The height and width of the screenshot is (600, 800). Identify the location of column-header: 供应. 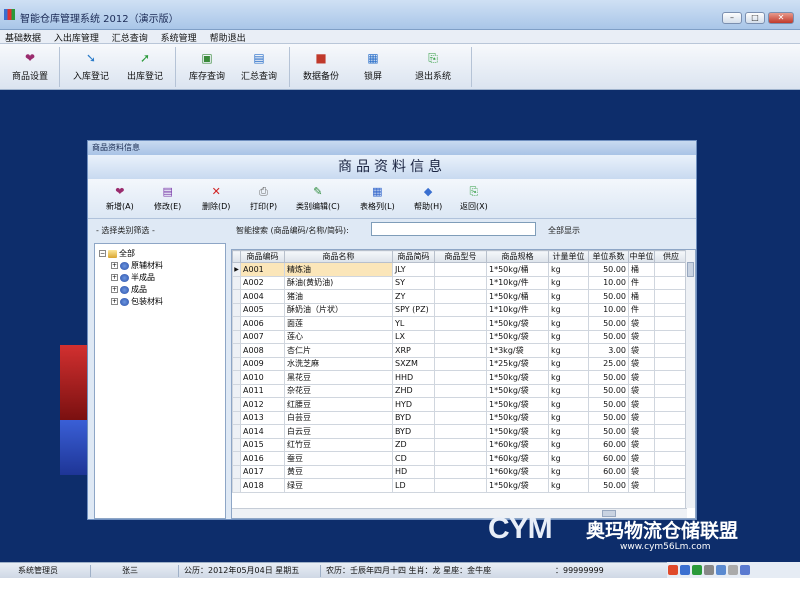
(671, 256).